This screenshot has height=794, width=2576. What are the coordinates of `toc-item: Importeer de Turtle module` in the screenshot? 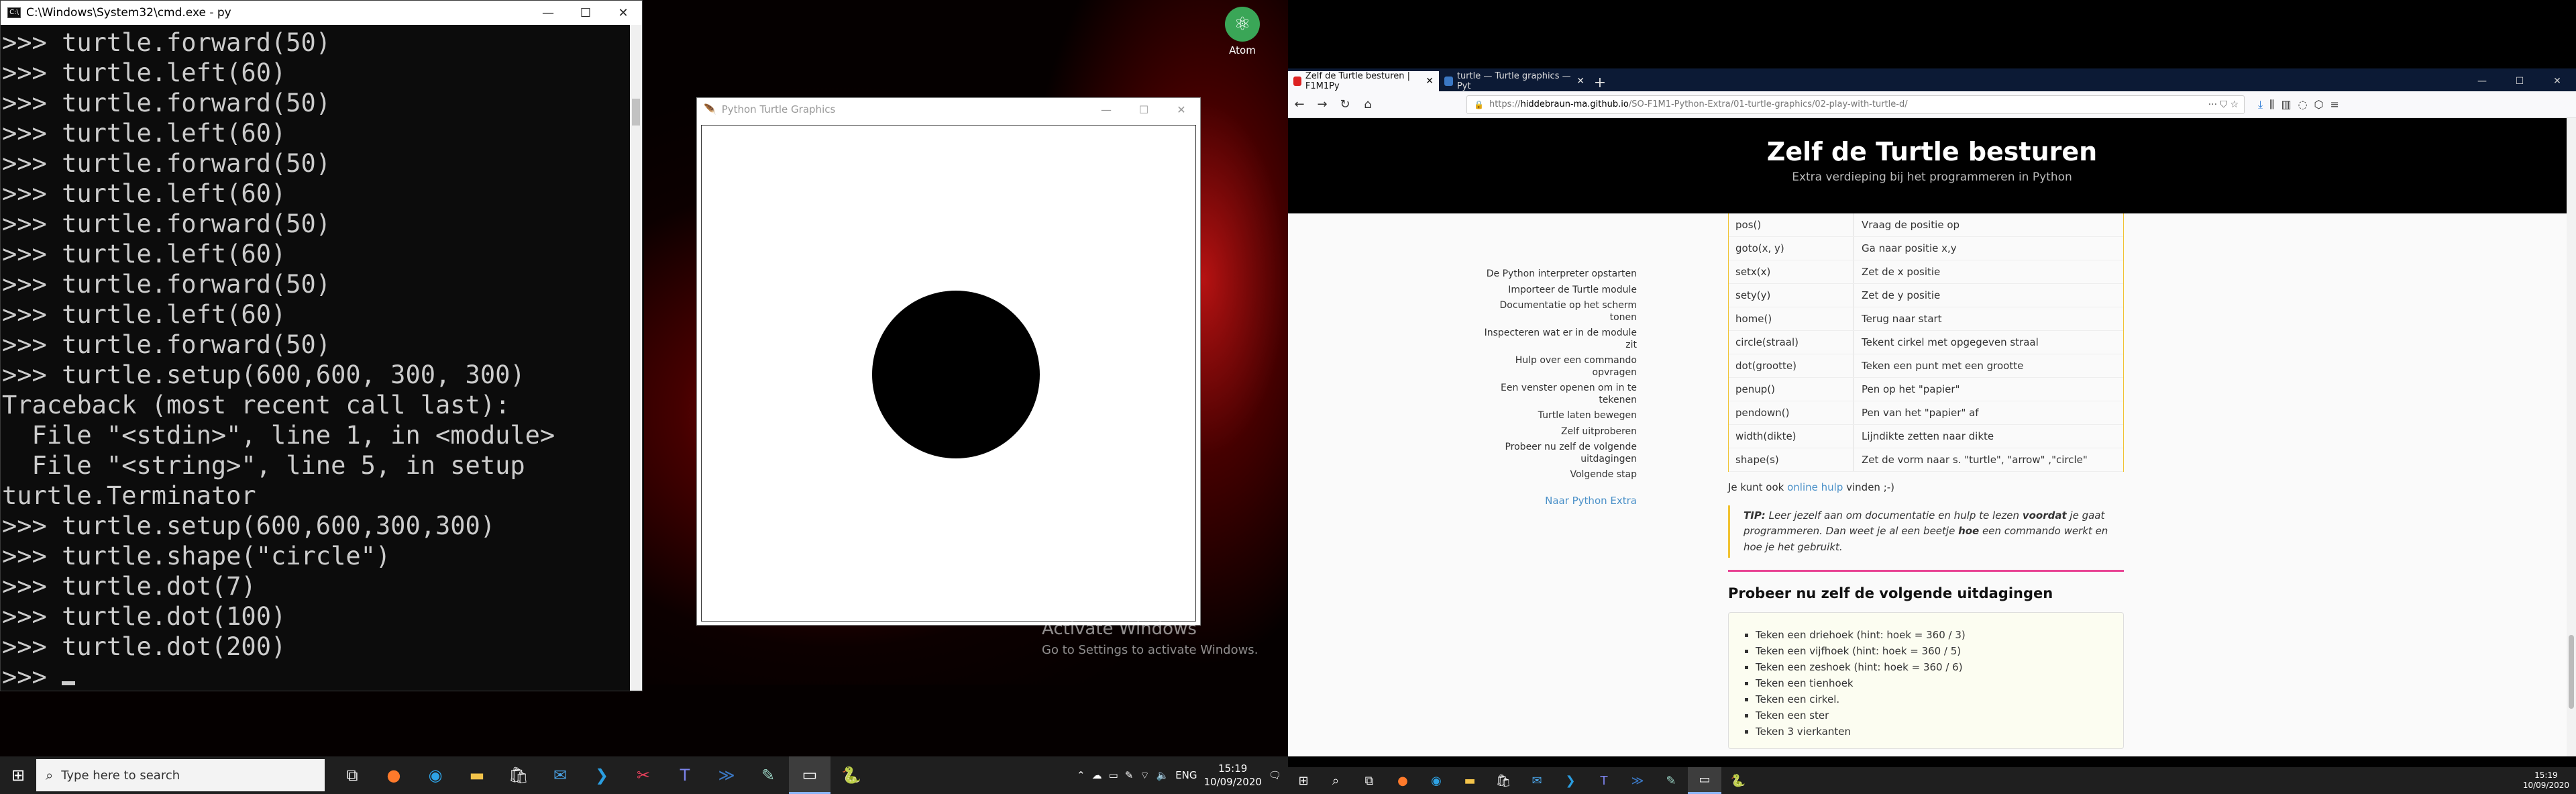 It's located at (1556, 291).